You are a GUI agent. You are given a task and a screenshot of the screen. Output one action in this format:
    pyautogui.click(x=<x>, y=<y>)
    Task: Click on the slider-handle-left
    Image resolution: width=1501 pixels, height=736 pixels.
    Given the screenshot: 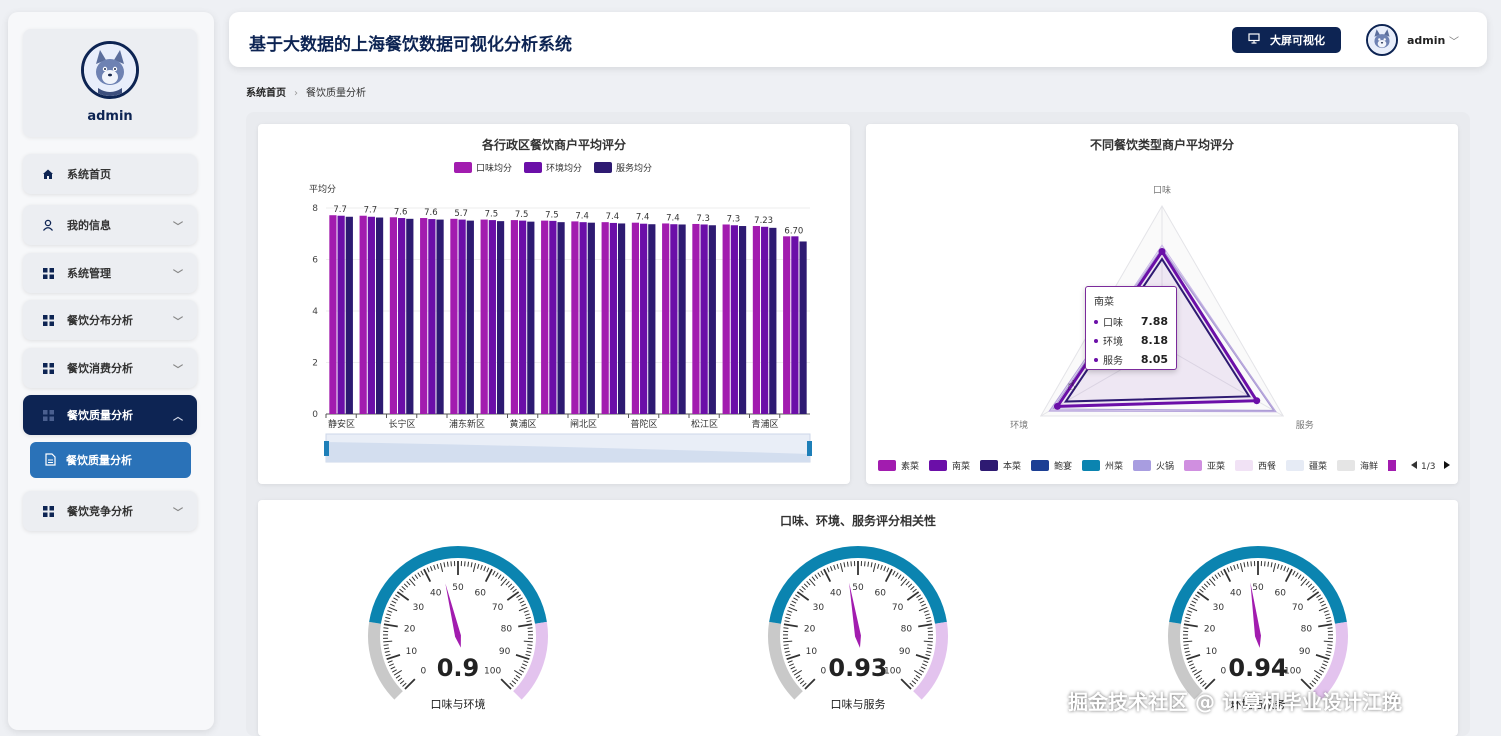 What is the action you would take?
    pyautogui.click(x=326, y=448)
    